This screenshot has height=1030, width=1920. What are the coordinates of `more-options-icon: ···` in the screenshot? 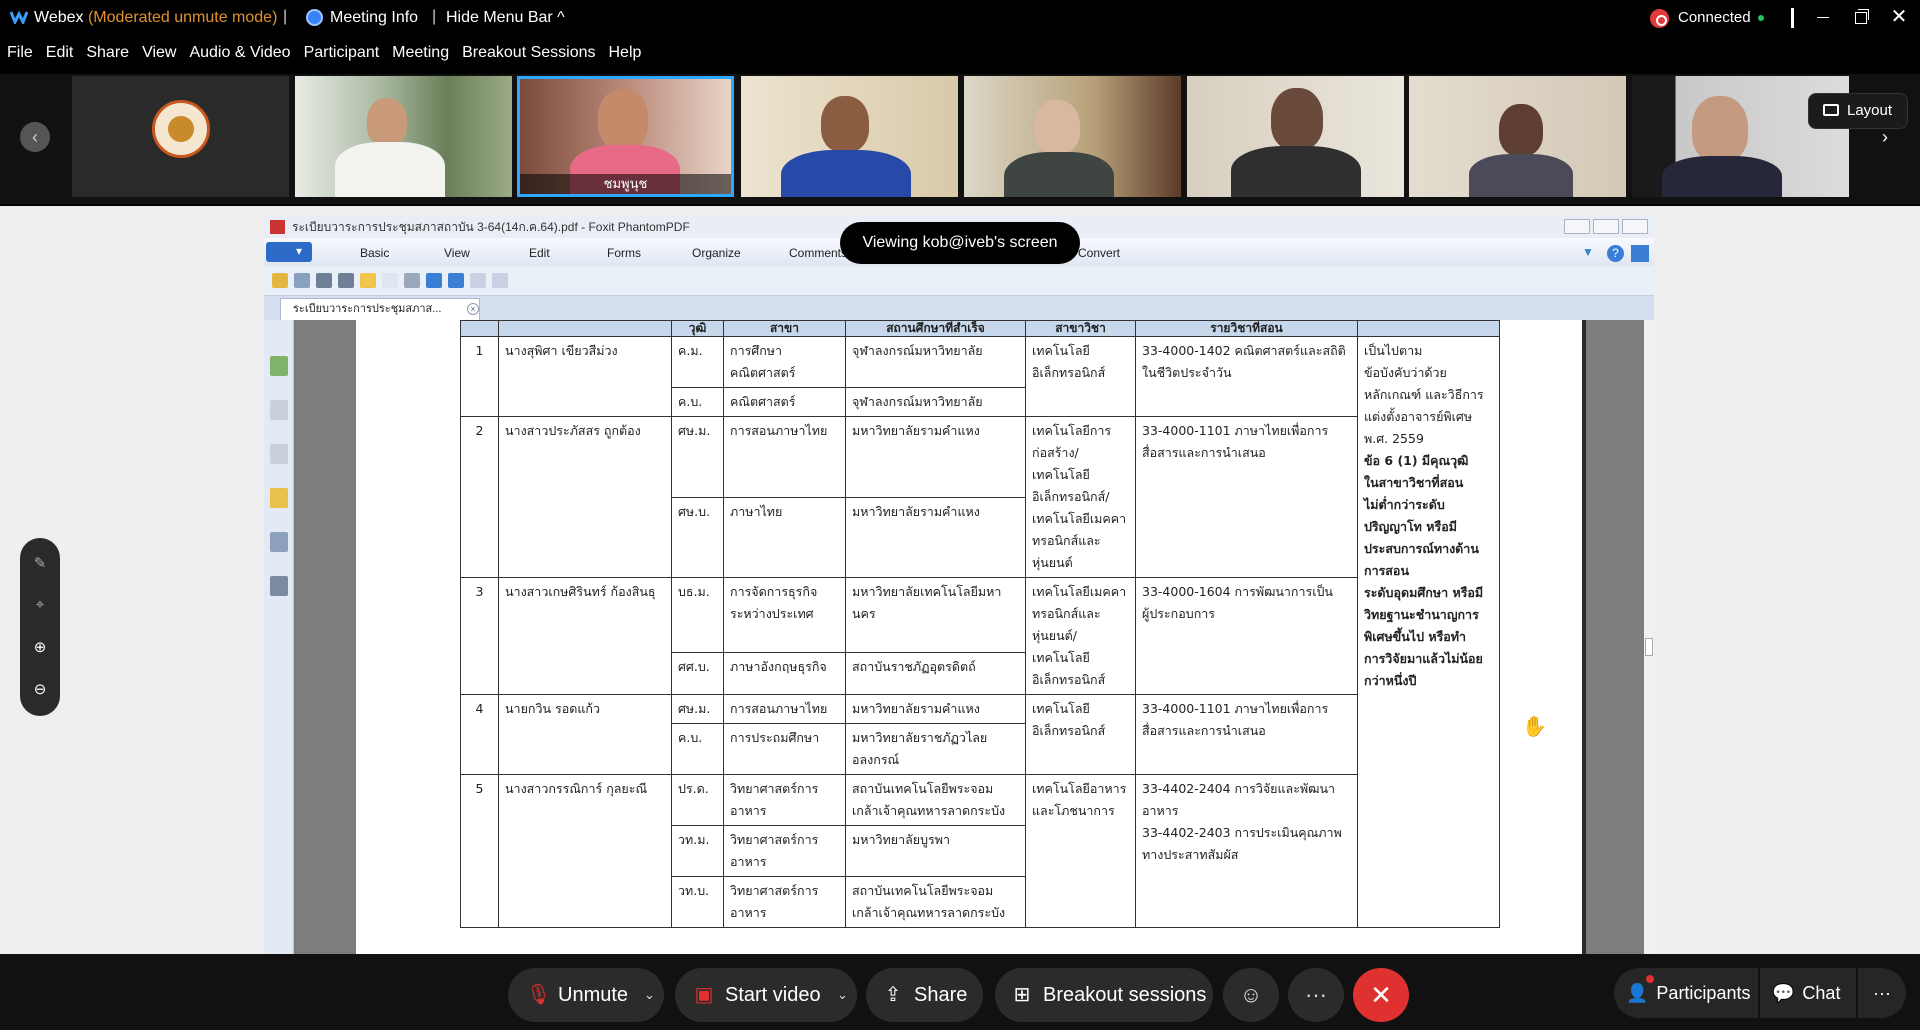 It's located at (1316, 995).